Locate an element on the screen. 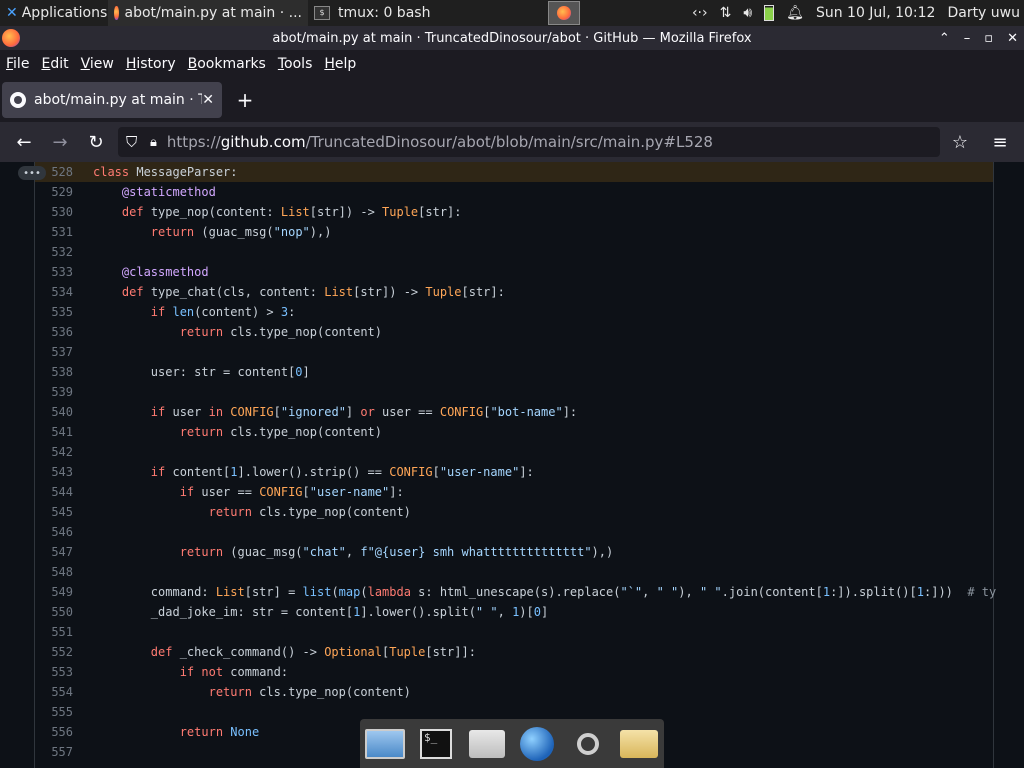 This screenshot has width=1024, height=768. menu-edit: Edit is located at coordinates (54, 64).